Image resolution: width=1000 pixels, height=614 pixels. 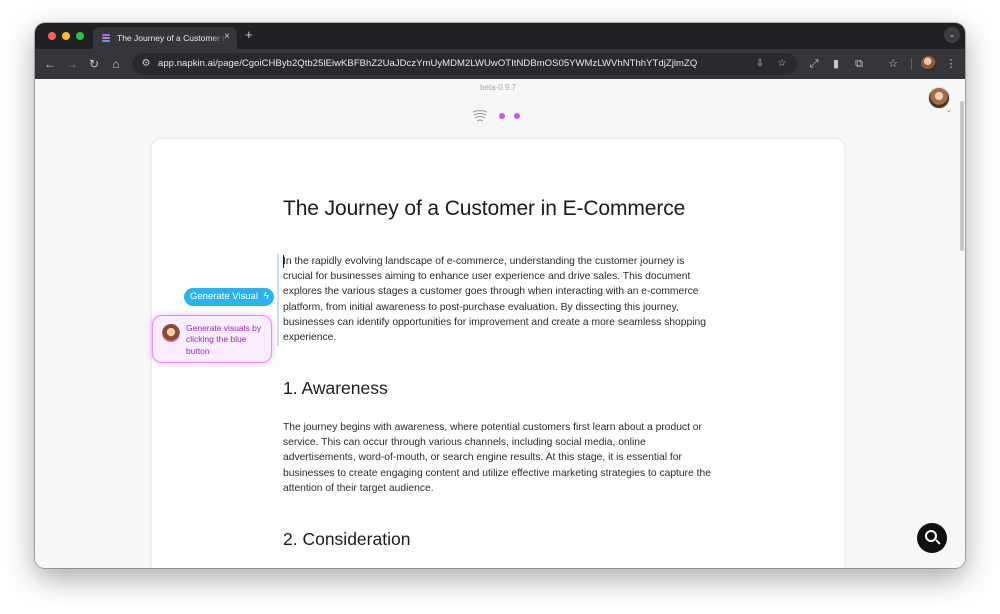 I want to click on new-tab-button: +, so click(x=249, y=35).